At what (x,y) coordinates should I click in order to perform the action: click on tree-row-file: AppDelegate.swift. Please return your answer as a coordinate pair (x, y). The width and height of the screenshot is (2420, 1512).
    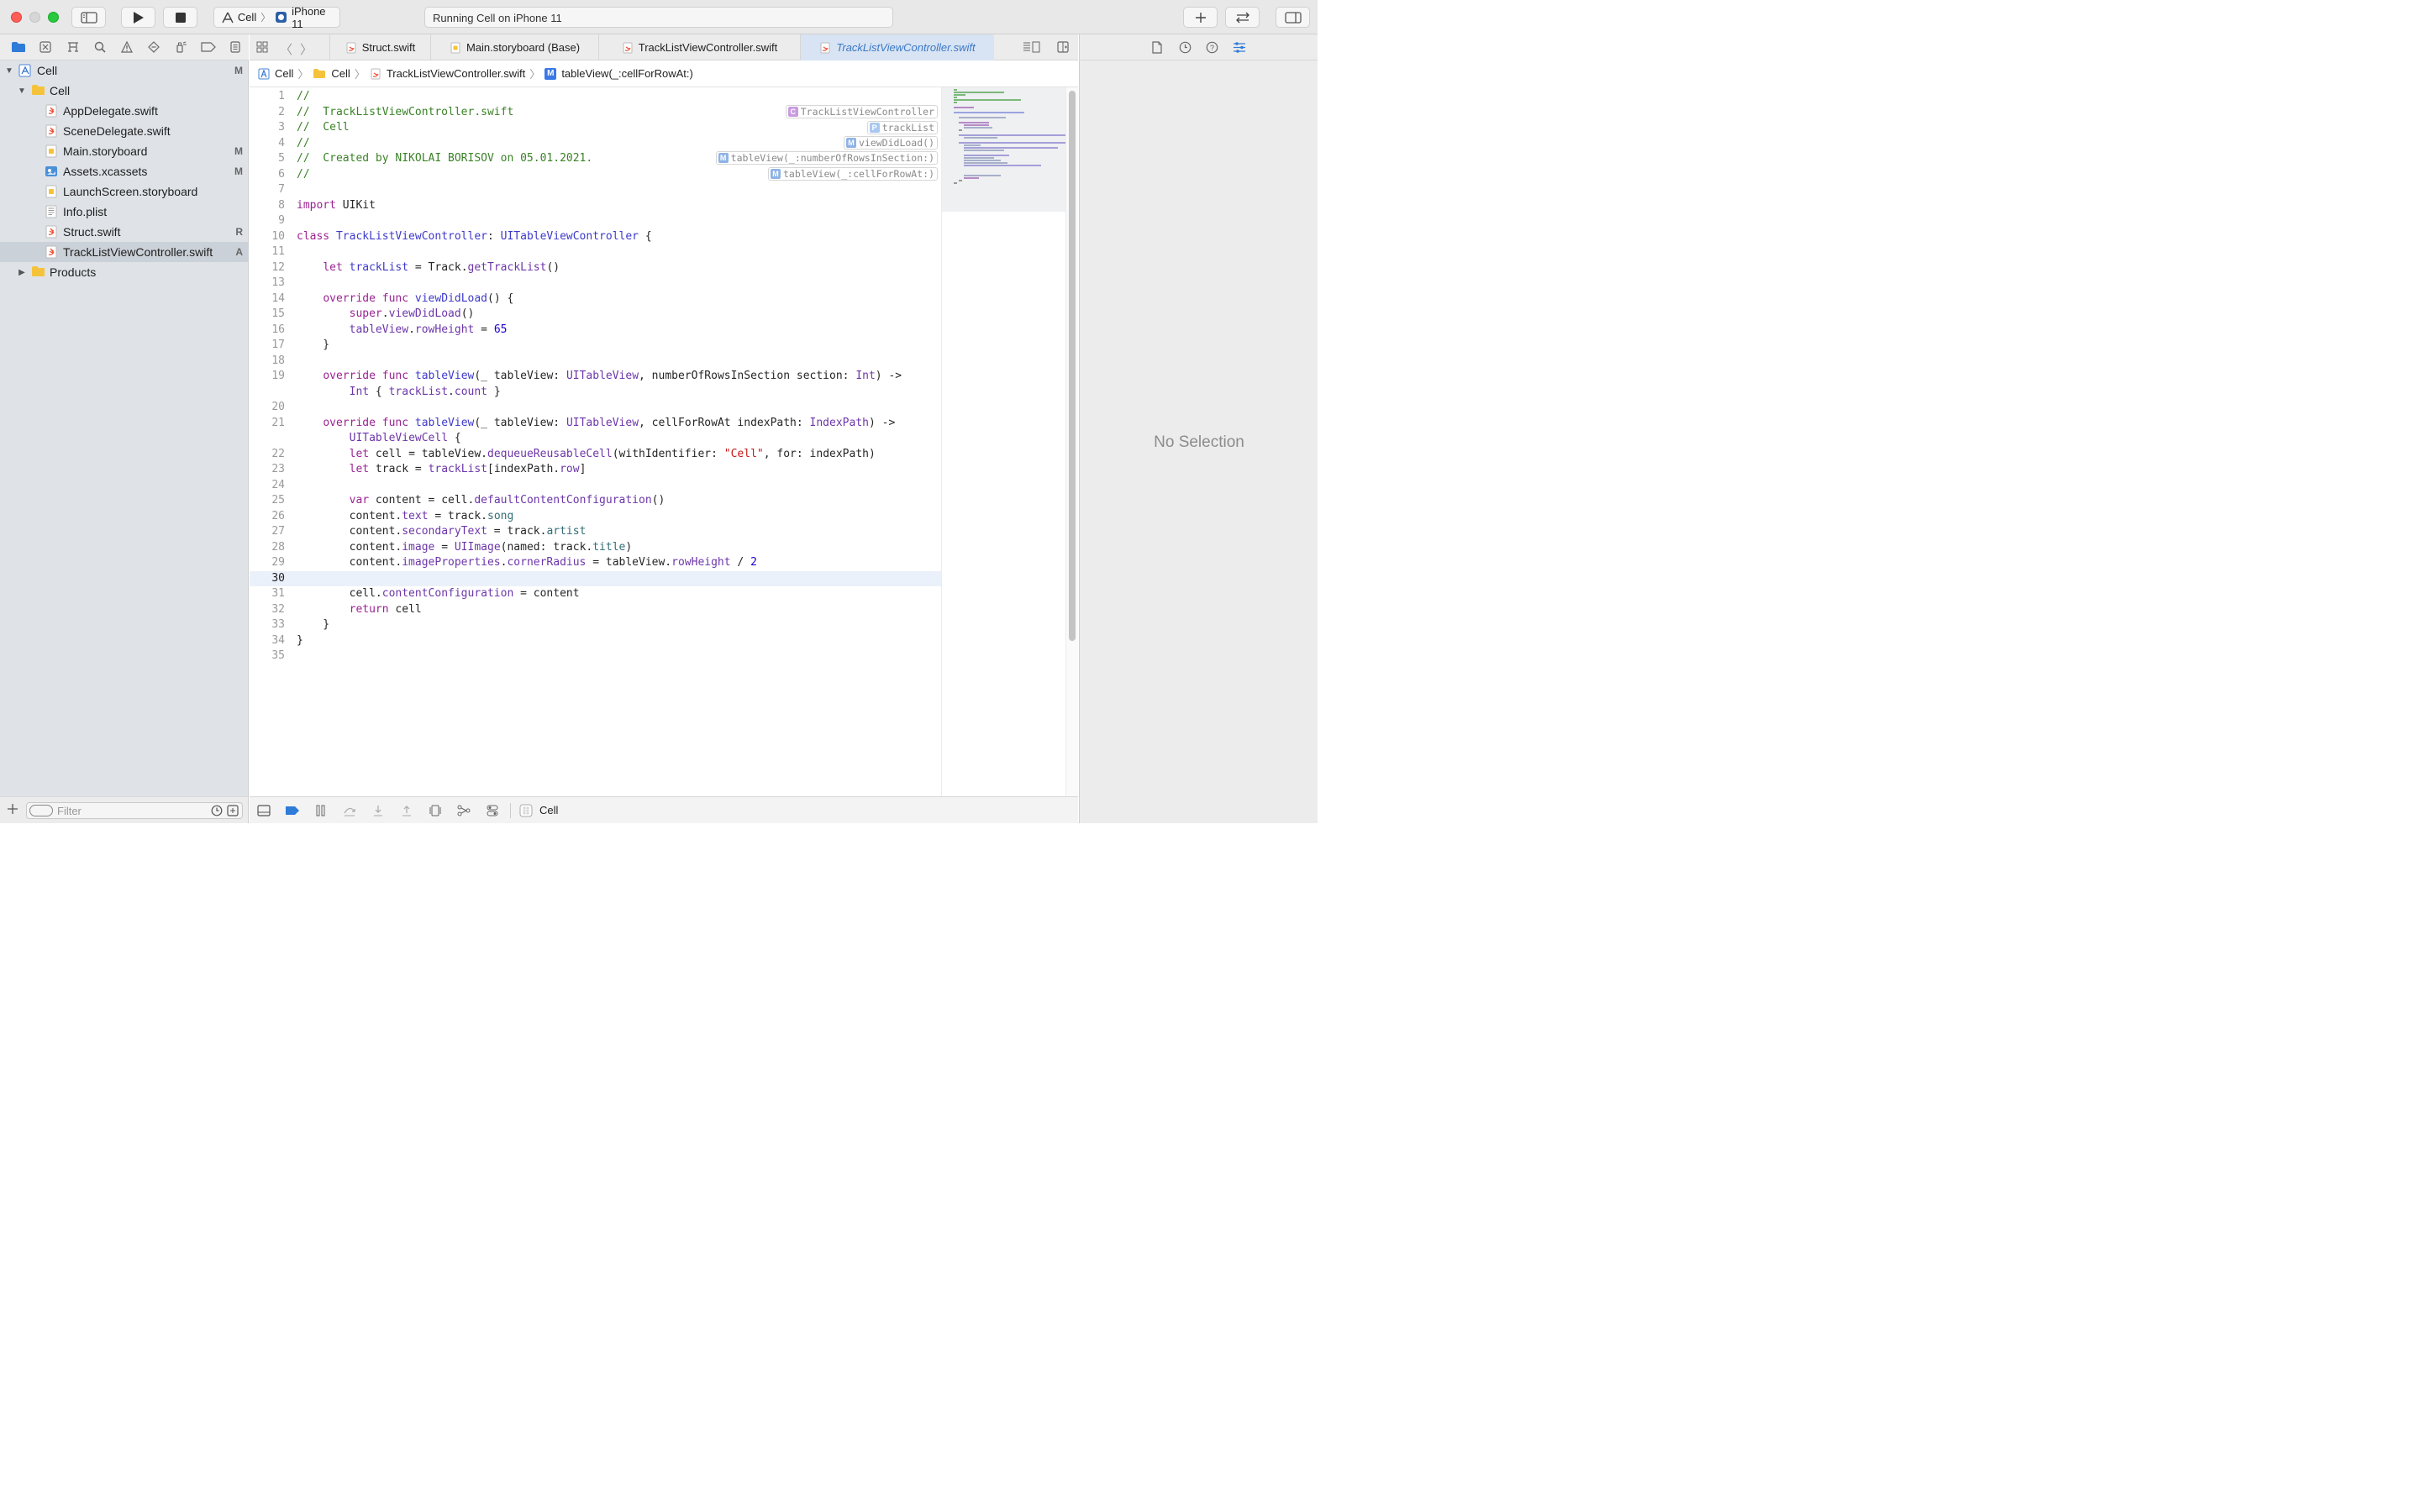
    Looking at the image, I should click on (124, 111).